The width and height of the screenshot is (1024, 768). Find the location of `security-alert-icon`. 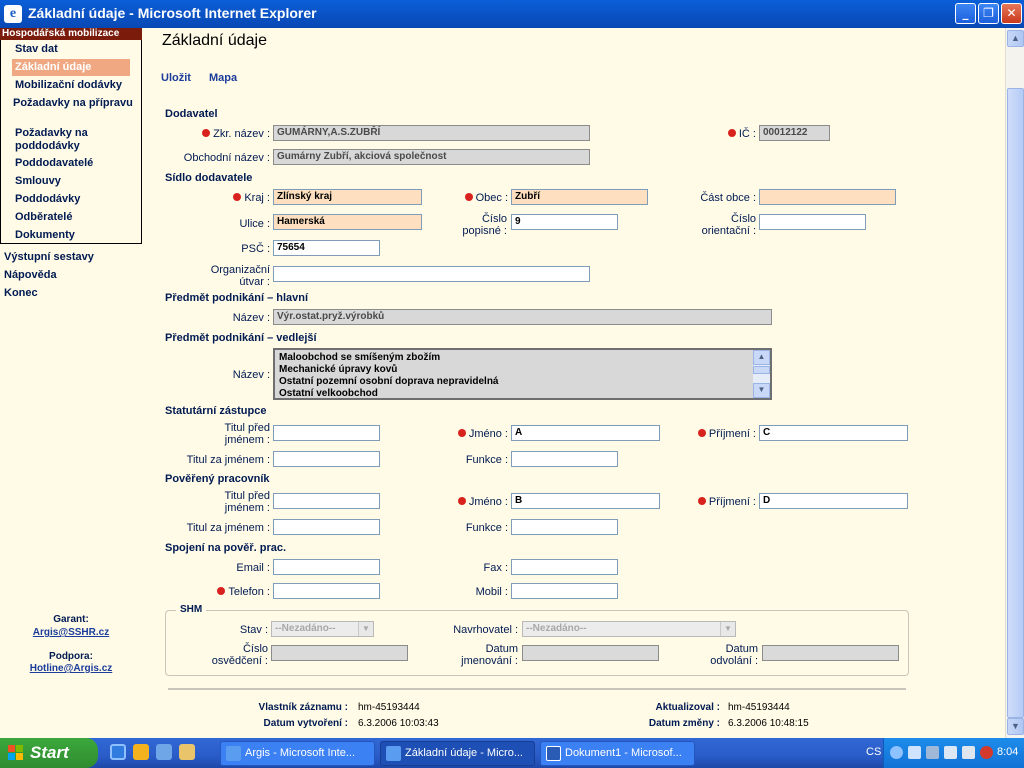

security-alert-icon is located at coordinates (986, 752).